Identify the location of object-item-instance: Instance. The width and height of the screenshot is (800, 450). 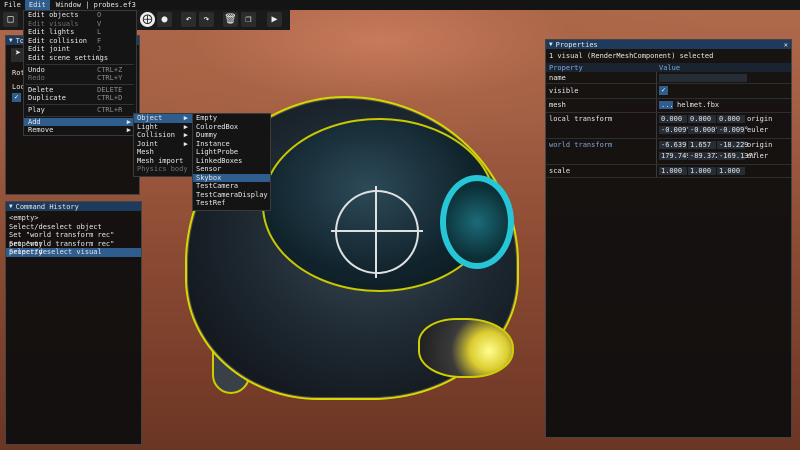
(231, 144).